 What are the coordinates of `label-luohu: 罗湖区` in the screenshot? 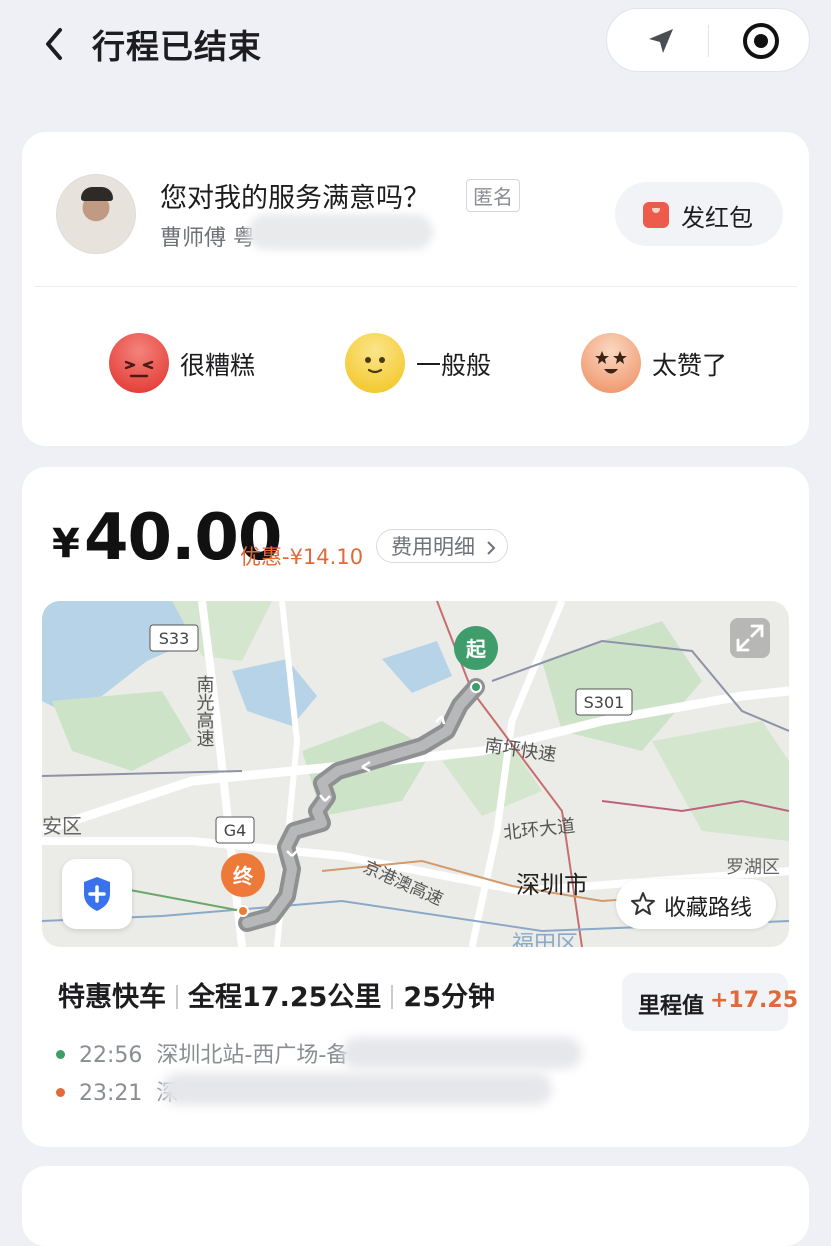 It's located at (753, 867).